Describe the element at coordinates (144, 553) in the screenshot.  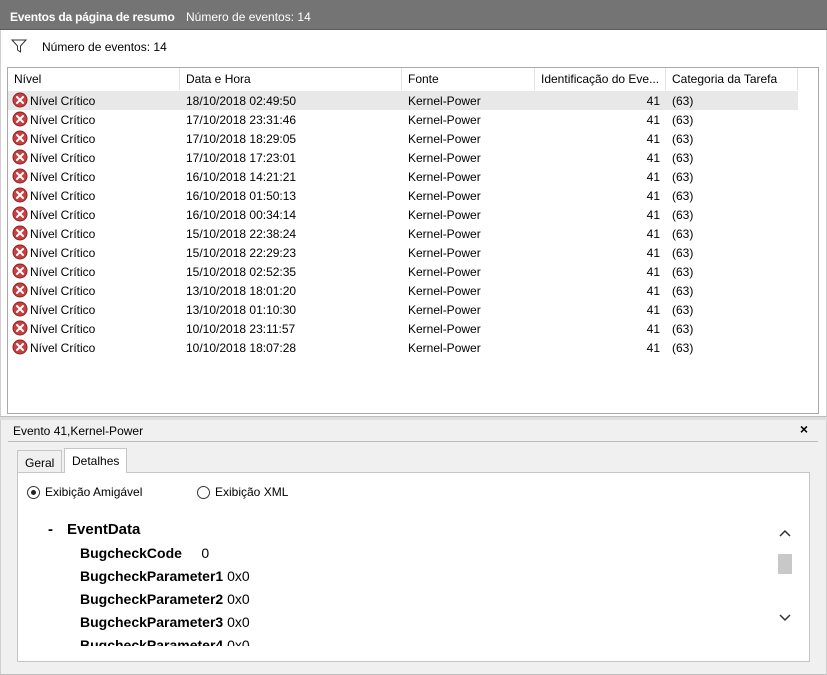
I see `property-row: BugcheckCode 0` at that location.